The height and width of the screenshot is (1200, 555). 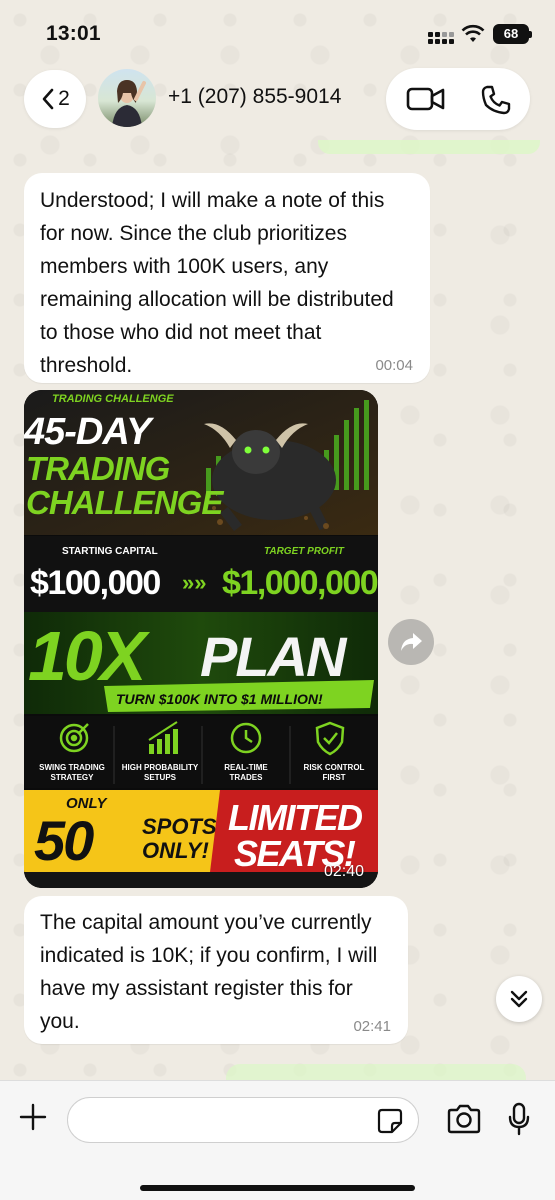 I want to click on video-call-icon, so click(x=426, y=99).